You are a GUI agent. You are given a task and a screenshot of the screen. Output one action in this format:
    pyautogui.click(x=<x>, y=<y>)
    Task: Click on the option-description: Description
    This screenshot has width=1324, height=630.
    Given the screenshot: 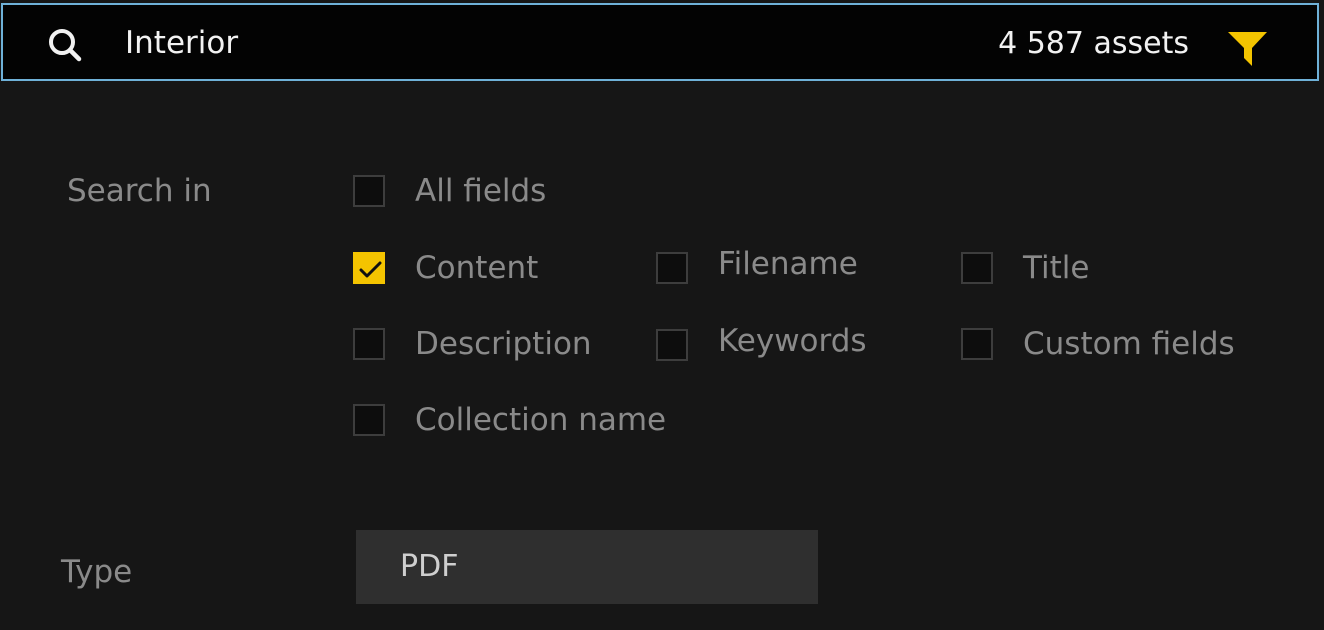 What is the action you would take?
    pyautogui.click(x=472, y=344)
    